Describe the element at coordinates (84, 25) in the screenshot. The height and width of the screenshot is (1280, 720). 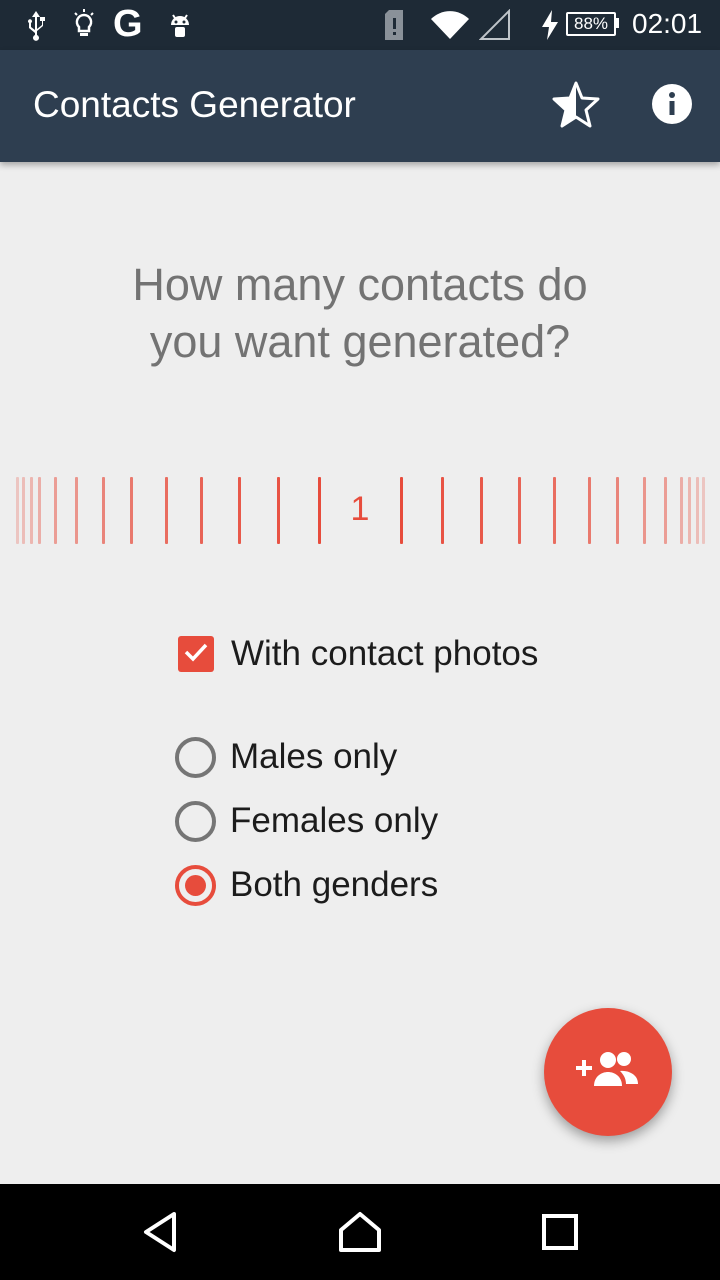
I see `lightbulb-icon` at that location.